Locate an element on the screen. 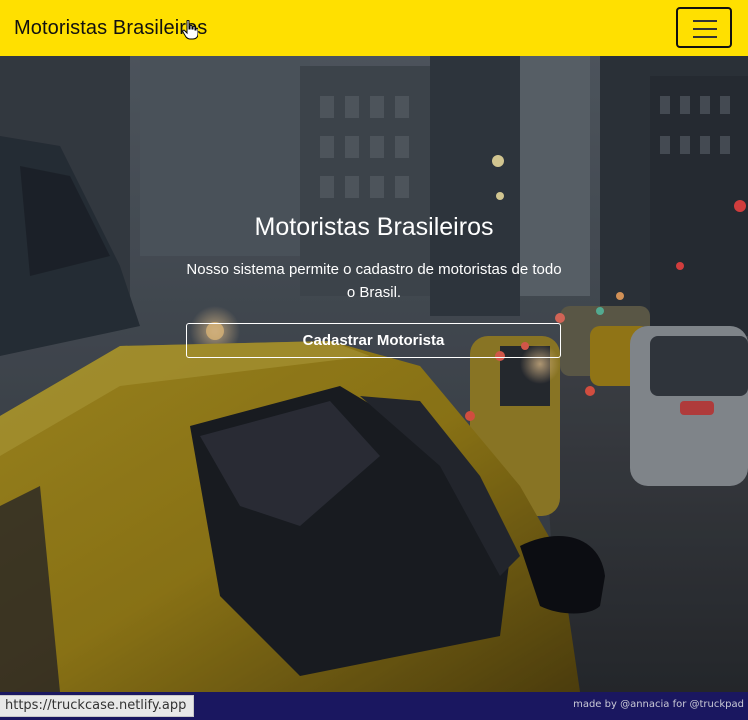 The width and height of the screenshot is (748, 720). top-navbar: Motoristas Brasileiros is located at coordinates (374, 28).